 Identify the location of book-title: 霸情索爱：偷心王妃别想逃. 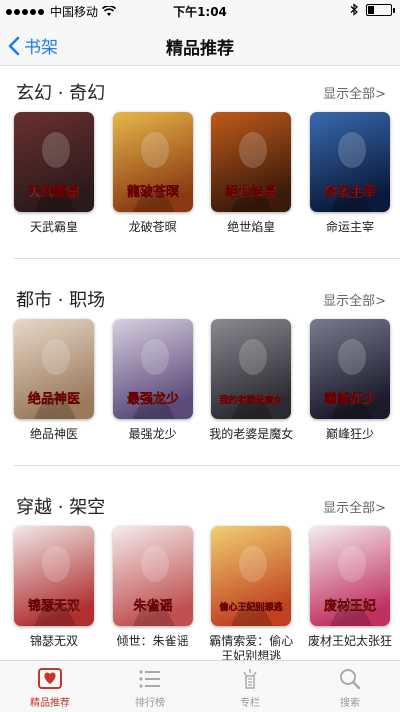
(251, 647).